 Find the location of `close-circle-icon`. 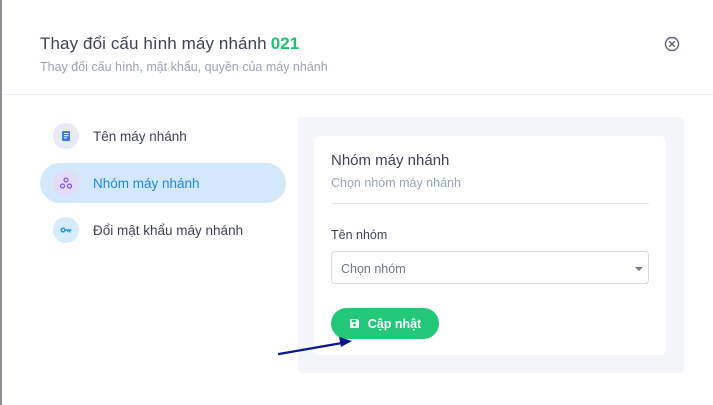

close-circle-icon is located at coordinates (672, 44).